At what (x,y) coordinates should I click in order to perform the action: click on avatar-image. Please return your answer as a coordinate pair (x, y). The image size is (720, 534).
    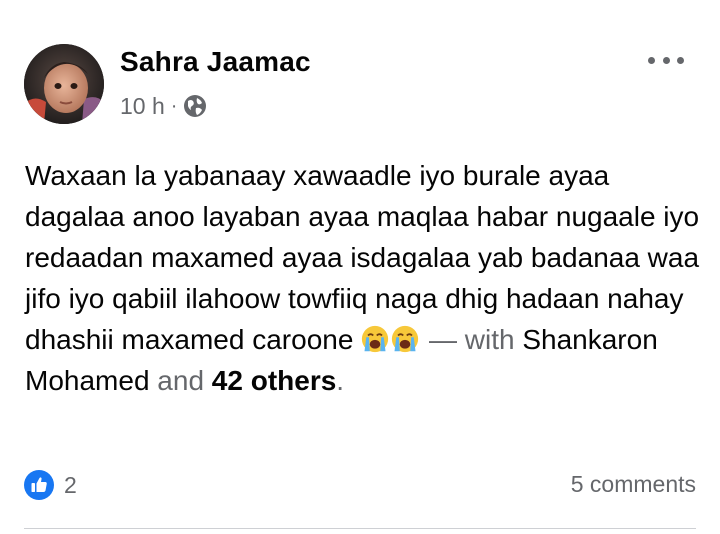
    Looking at the image, I should click on (64, 84).